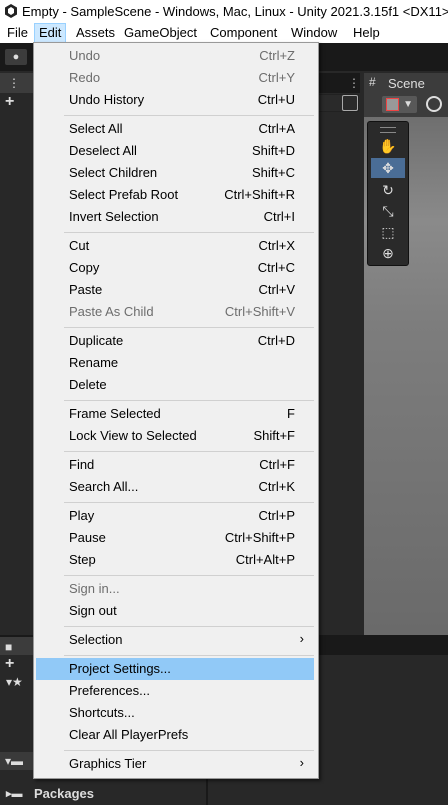 This screenshot has width=448, height=805. What do you see at coordinates (434, 104) in the screenshot?
I see `globe-icon` at bounding box center [434, 104].